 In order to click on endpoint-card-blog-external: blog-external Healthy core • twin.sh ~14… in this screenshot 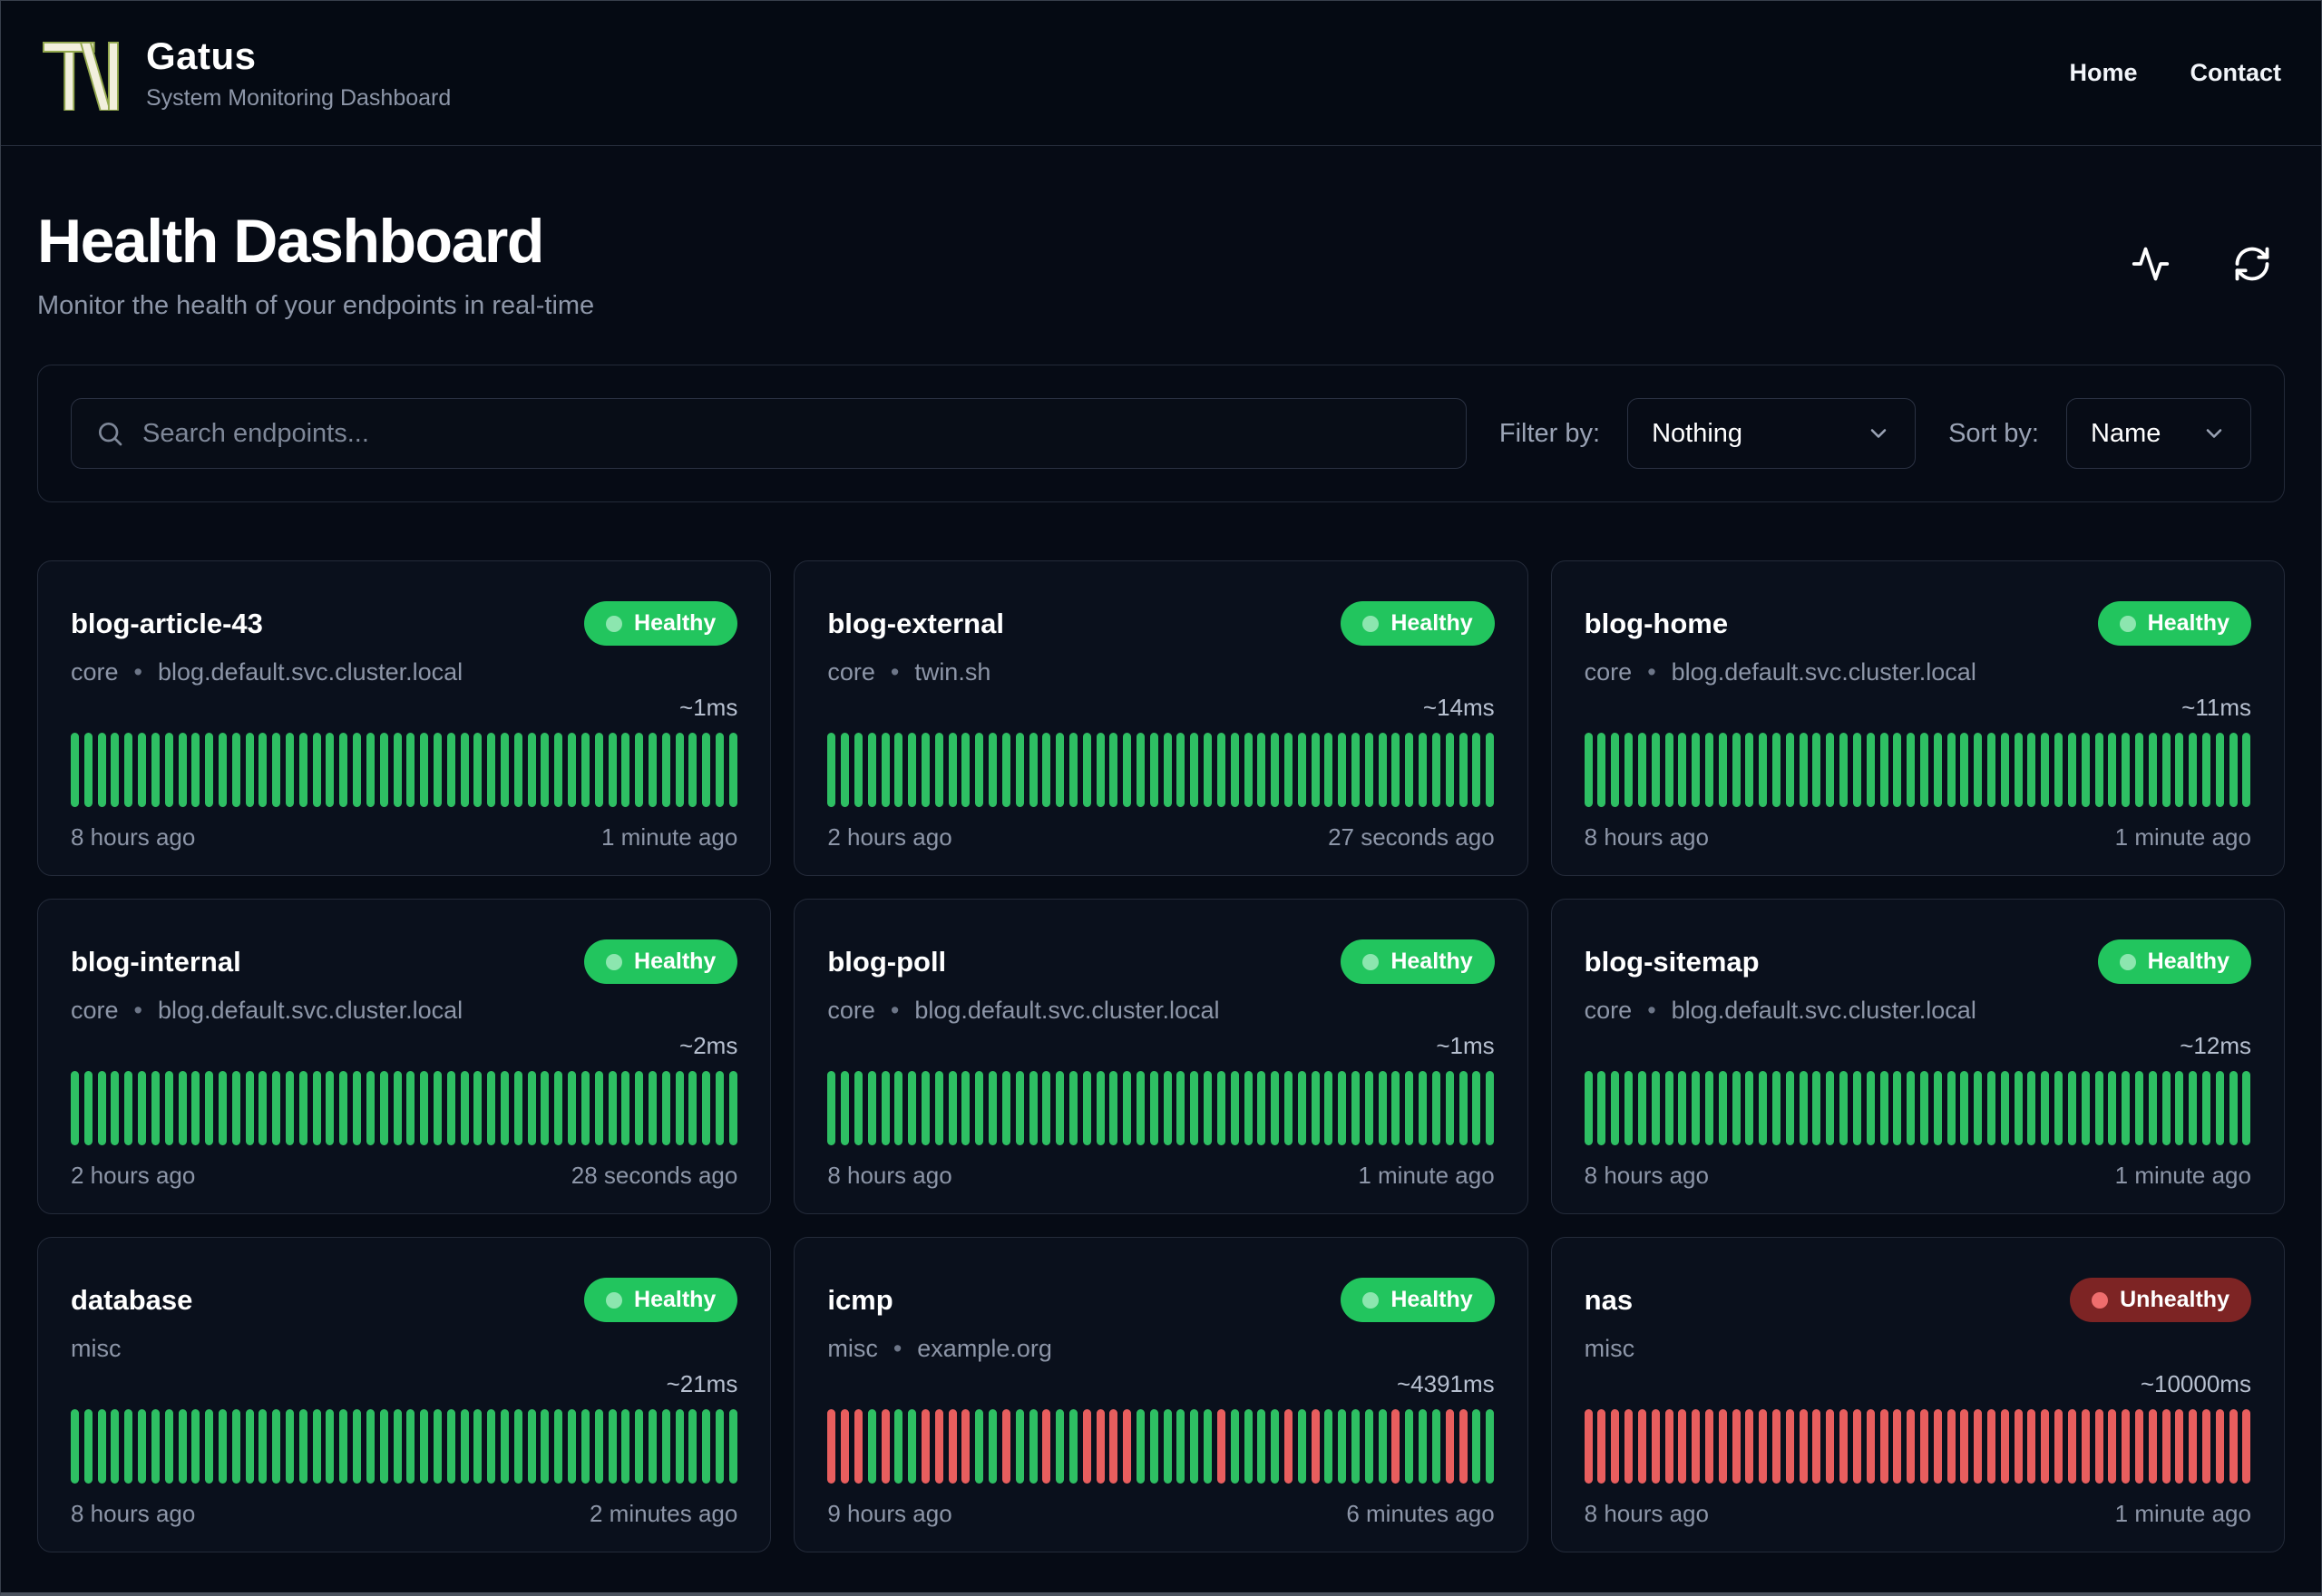, I will do `click(1161, 718)`.